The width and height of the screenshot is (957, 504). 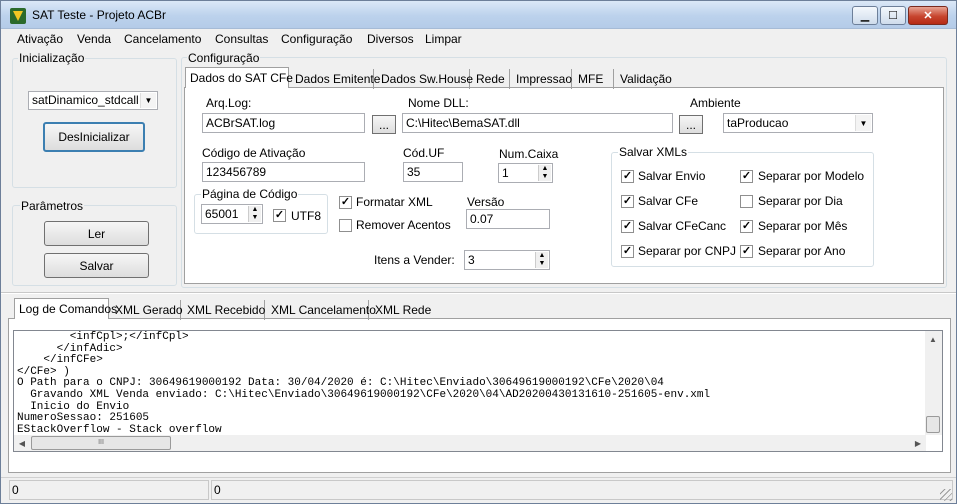 I want to click on codigo-ativacao-label: Código de Ativação, so click(x=254, y=153).